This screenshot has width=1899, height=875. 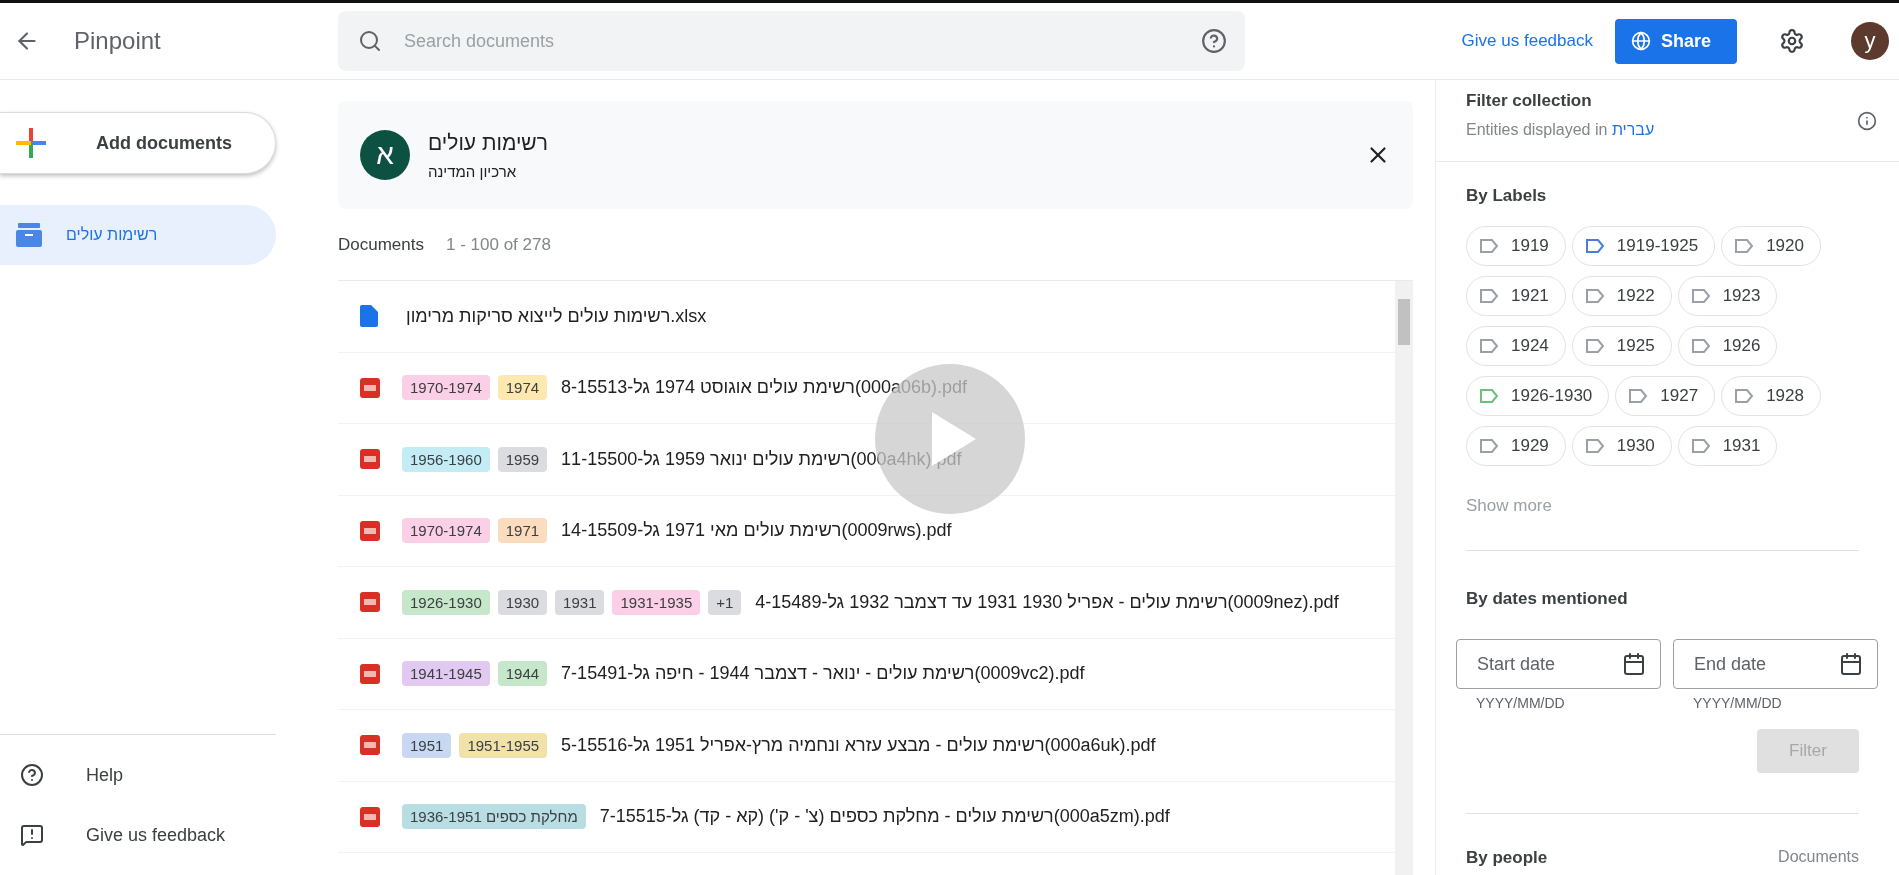 What do you see at coordinates (1633, 129) in the screenshot?
I see `language-link: עברית` at bounding box center [1633, 129].